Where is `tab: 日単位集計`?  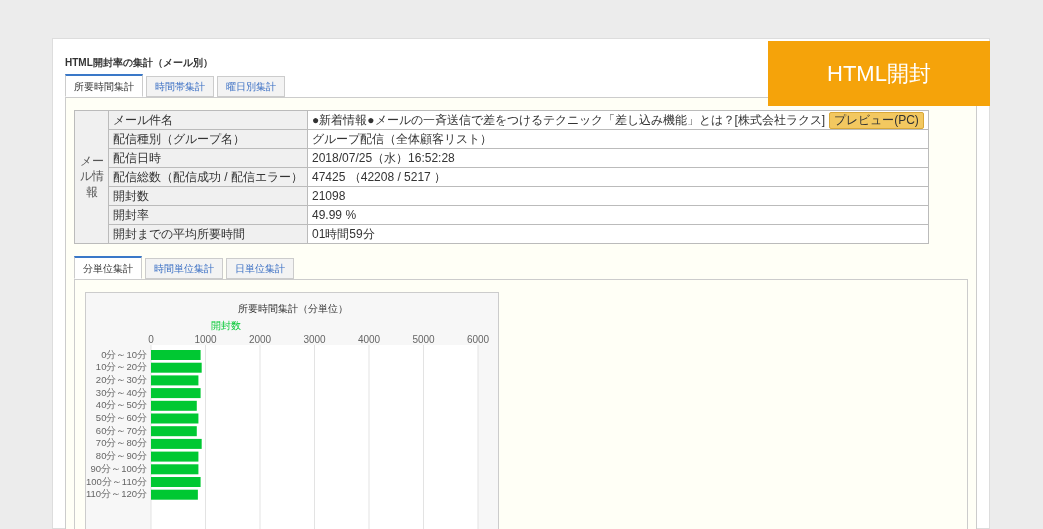 tab: 日単位集計 is located at coordinates (260, 268).